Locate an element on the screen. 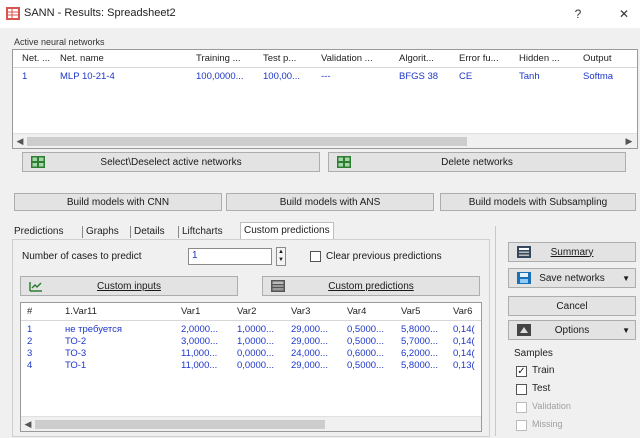 Image resolution: width=640 pixels, height=438 pixels. predictions-hscrollbar: ◀ is located at coordinates (251, 423).